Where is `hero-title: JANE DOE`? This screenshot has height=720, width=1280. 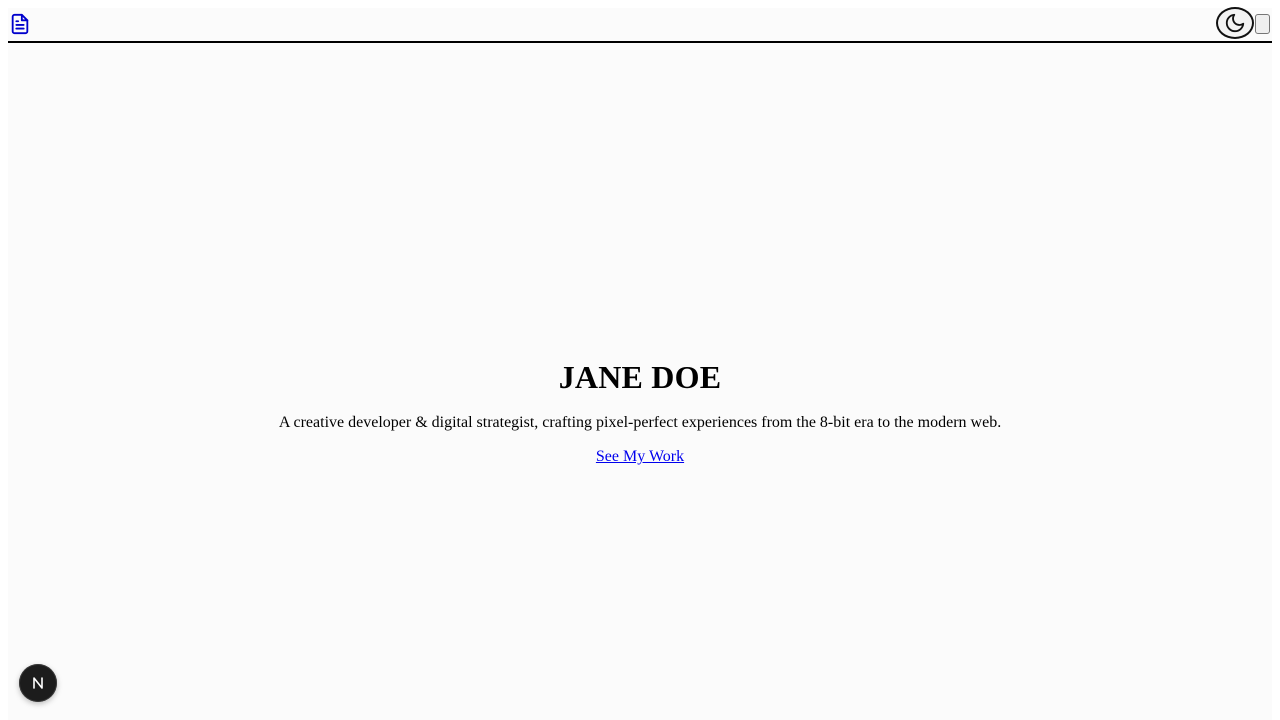
hero-title: JANE DOE is located at coordinates (640, 377).